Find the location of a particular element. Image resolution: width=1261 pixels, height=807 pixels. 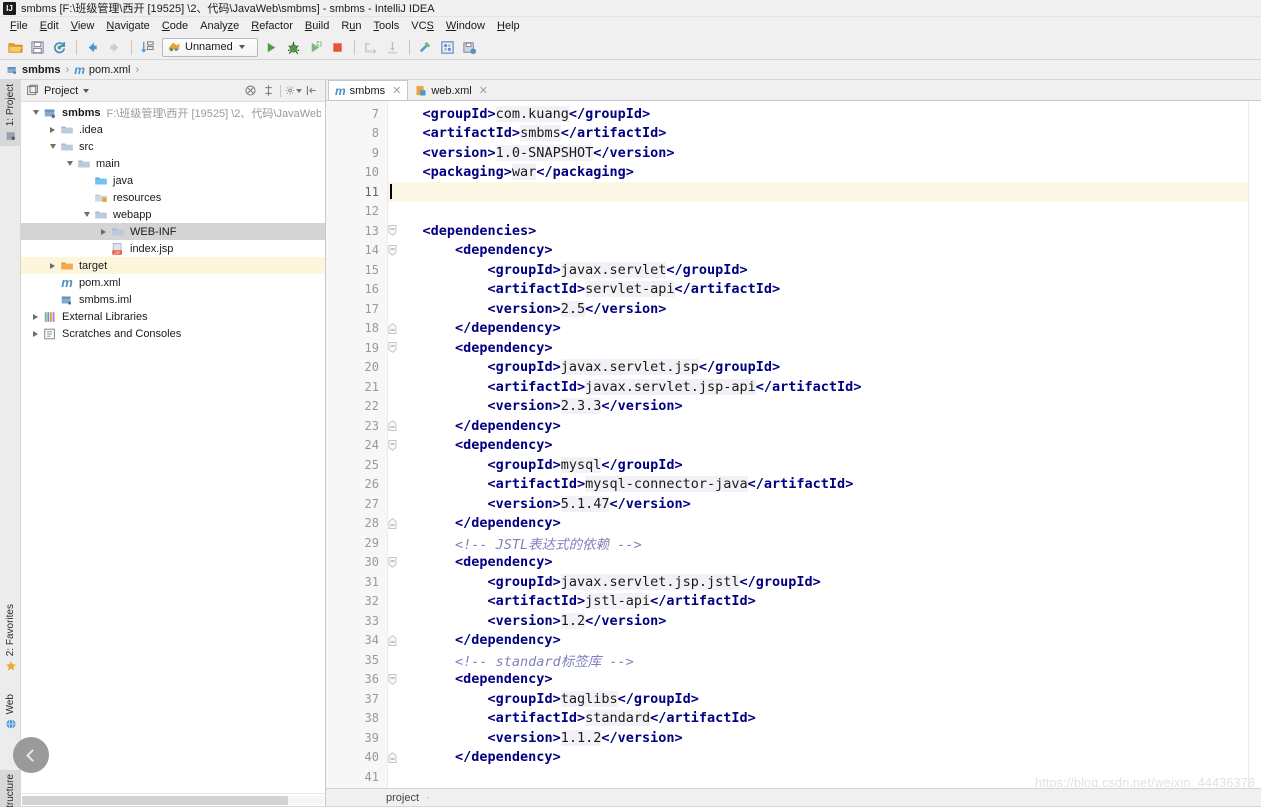

gutter-line-number: 26 is located at coordinates (356, 485).